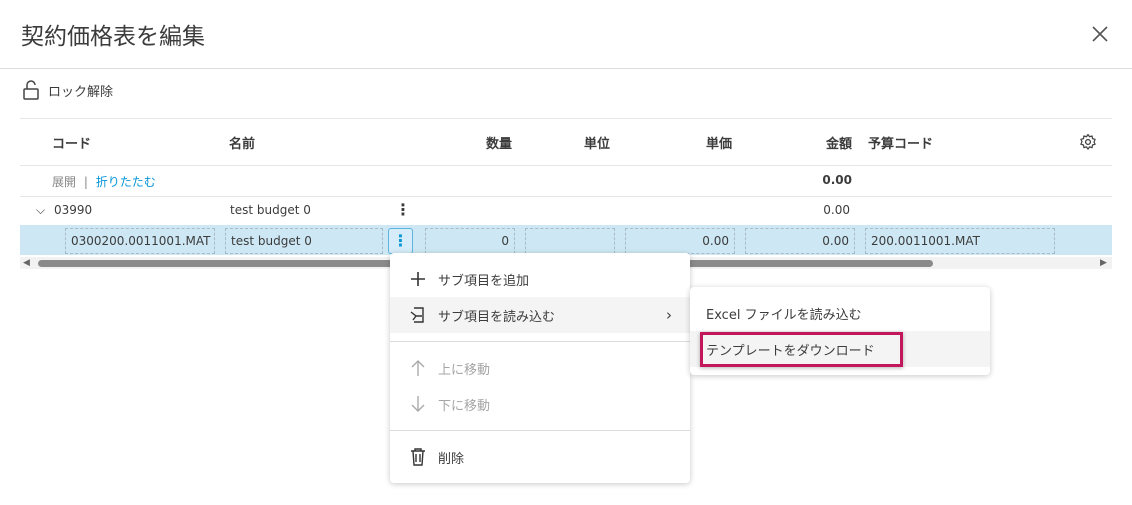 The width and height of the screenshot is (1132, 505). Describe the element at coordinates (418, 368) in the screenshot. I see `arrow-up-icon` at that location.